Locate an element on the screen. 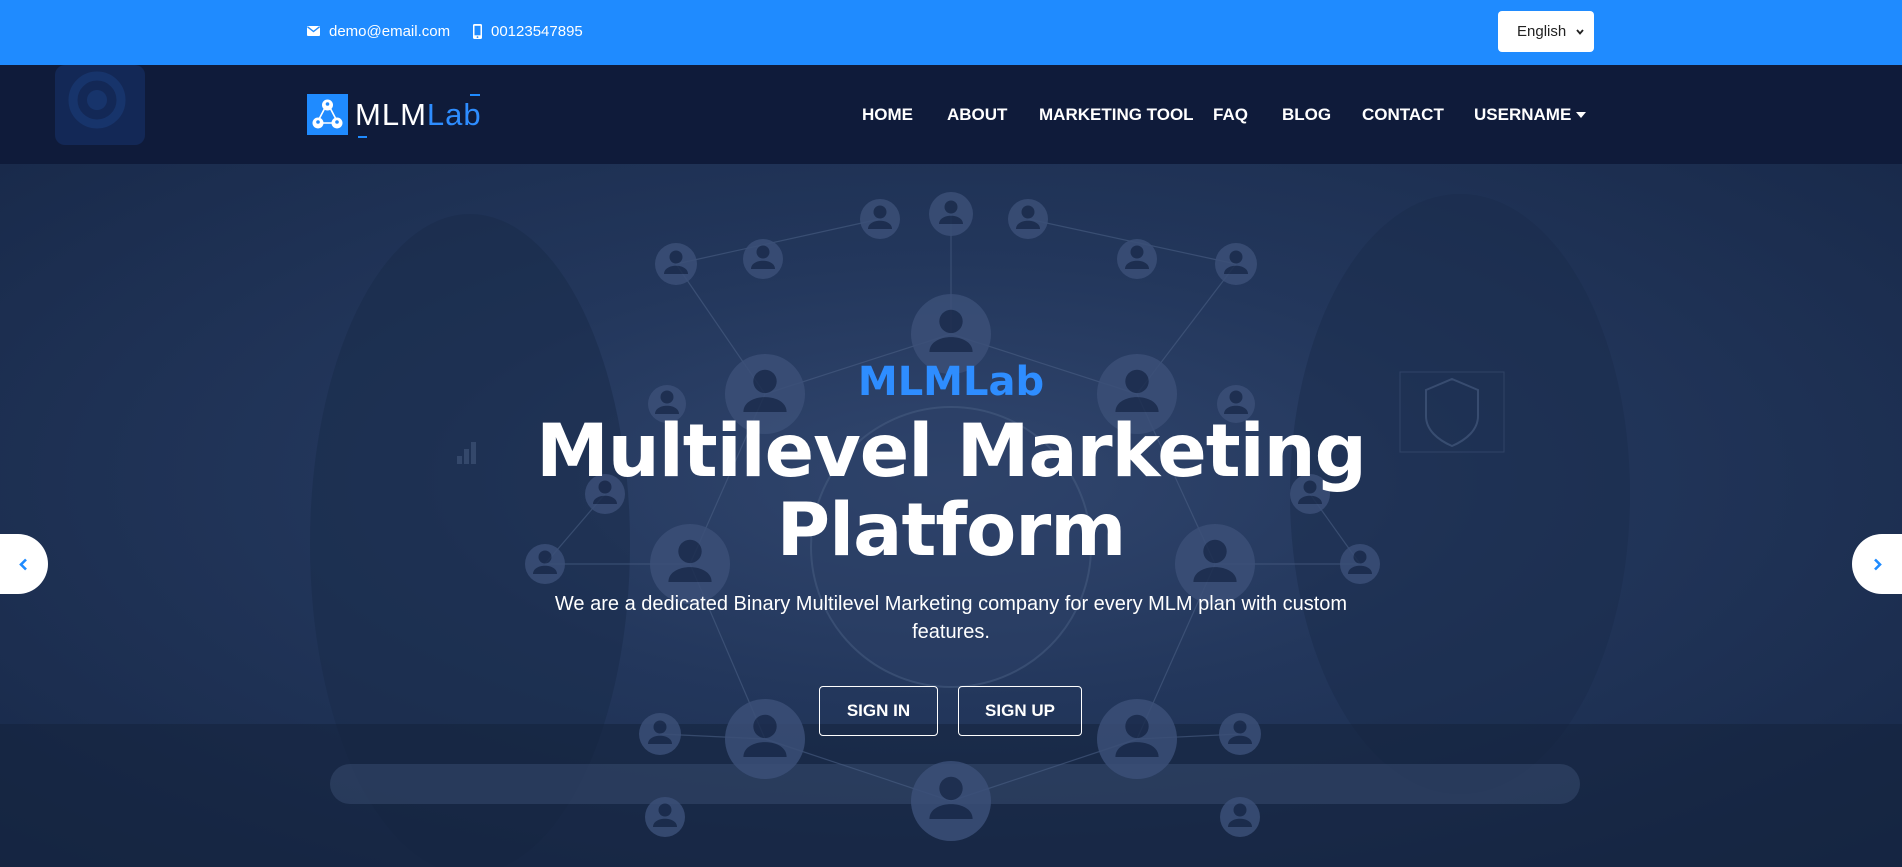 The image size is (1902, 867). brand-part-1: MLM is located at coordinates (391, 114).